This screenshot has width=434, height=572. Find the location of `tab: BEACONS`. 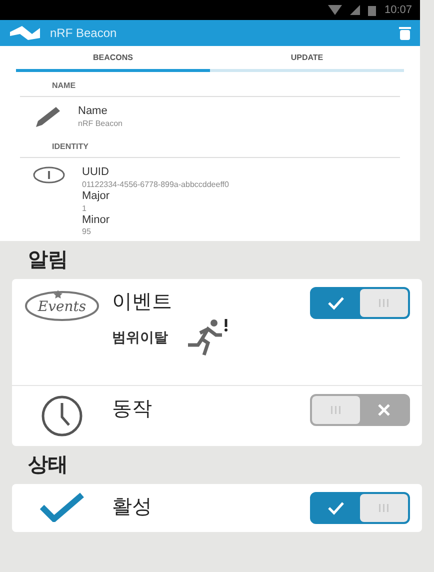

tab: BEACONS is located at coordinates (113, 59).